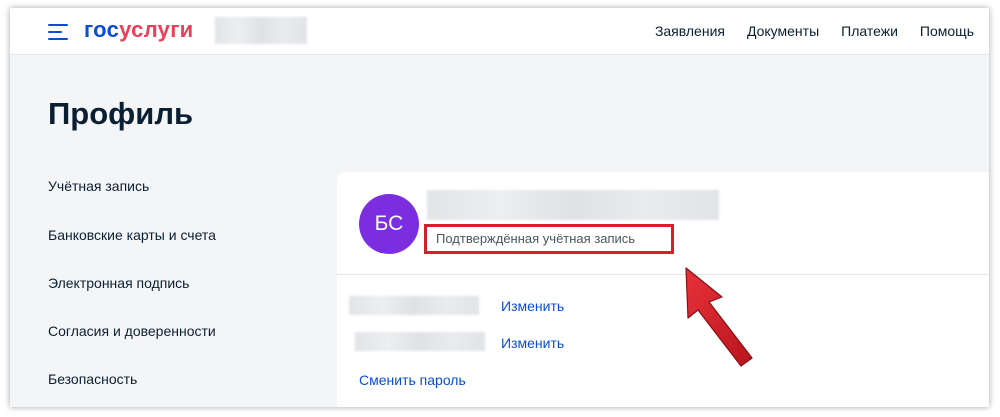 The width and height of the screenshot is (1000, 417). What do you see at coordinates (132, 235) in the screenshot?
I see `sidebar-item-bank-cards: Банковские карты и счета` at bounding box center [132, 235].